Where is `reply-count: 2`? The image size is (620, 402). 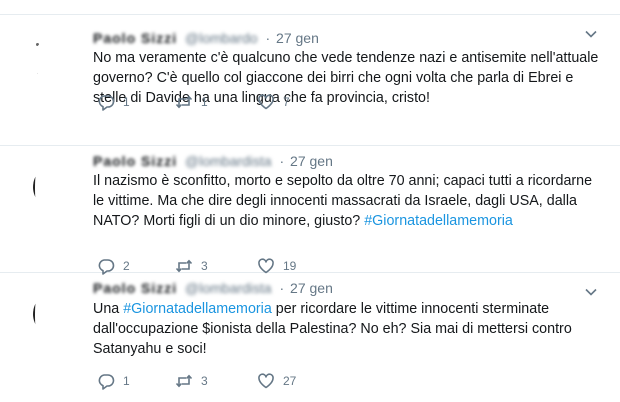
reply-count: 2 is located at coordinates (126, 266).